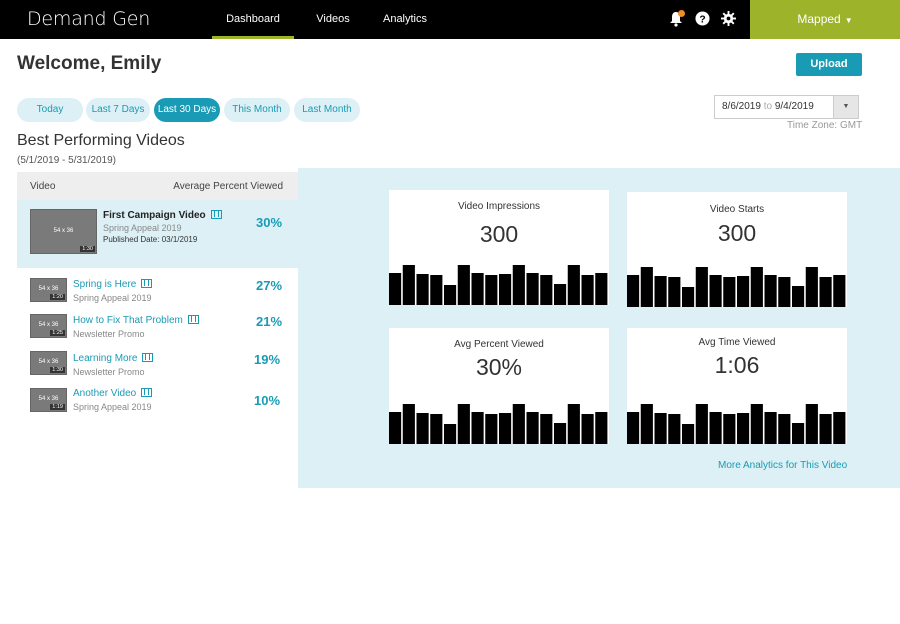  I want to click on nav-tab-dashboard: Dashboard, so click(253, 19).